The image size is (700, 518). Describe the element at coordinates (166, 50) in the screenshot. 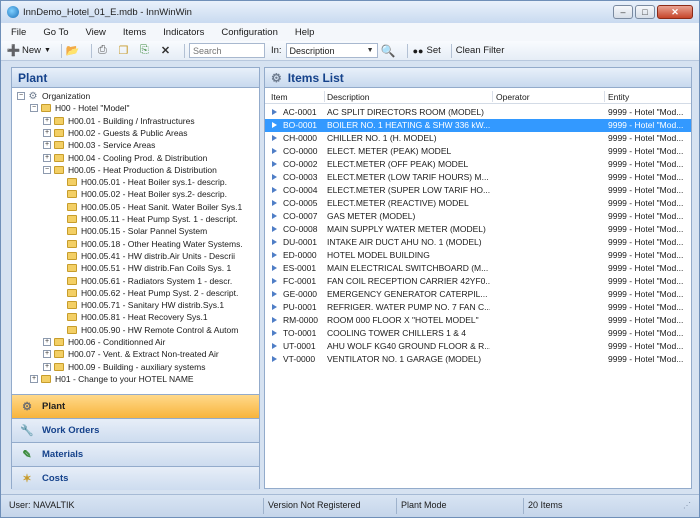

I see `delete-button: ✕` at that location.